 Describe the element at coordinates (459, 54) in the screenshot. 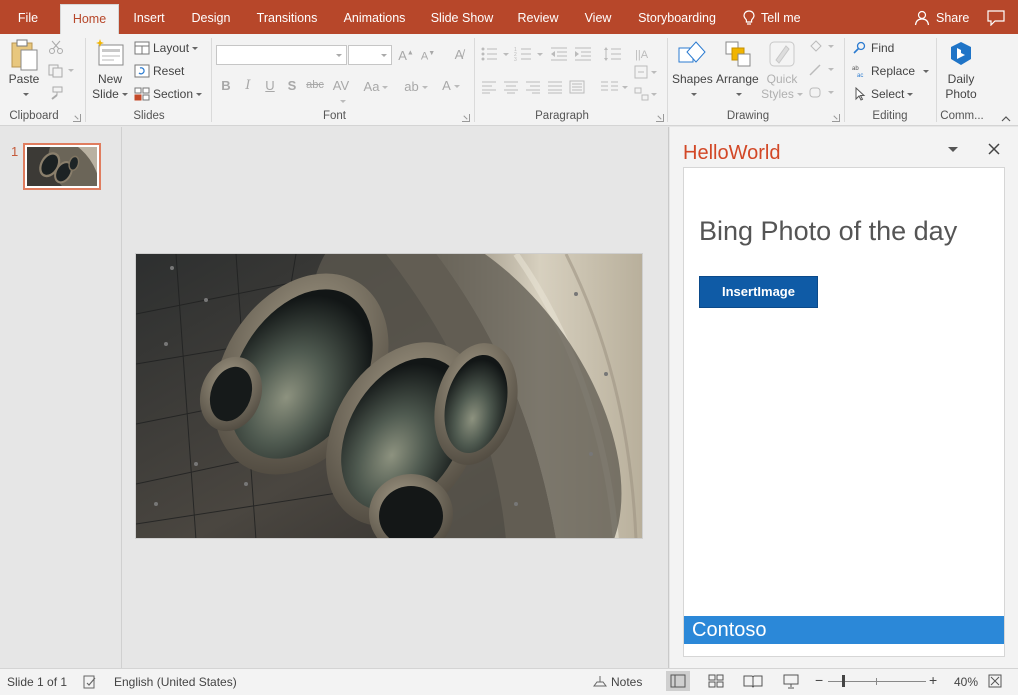

I see `clear-formatting-icon: A̸` at that location.